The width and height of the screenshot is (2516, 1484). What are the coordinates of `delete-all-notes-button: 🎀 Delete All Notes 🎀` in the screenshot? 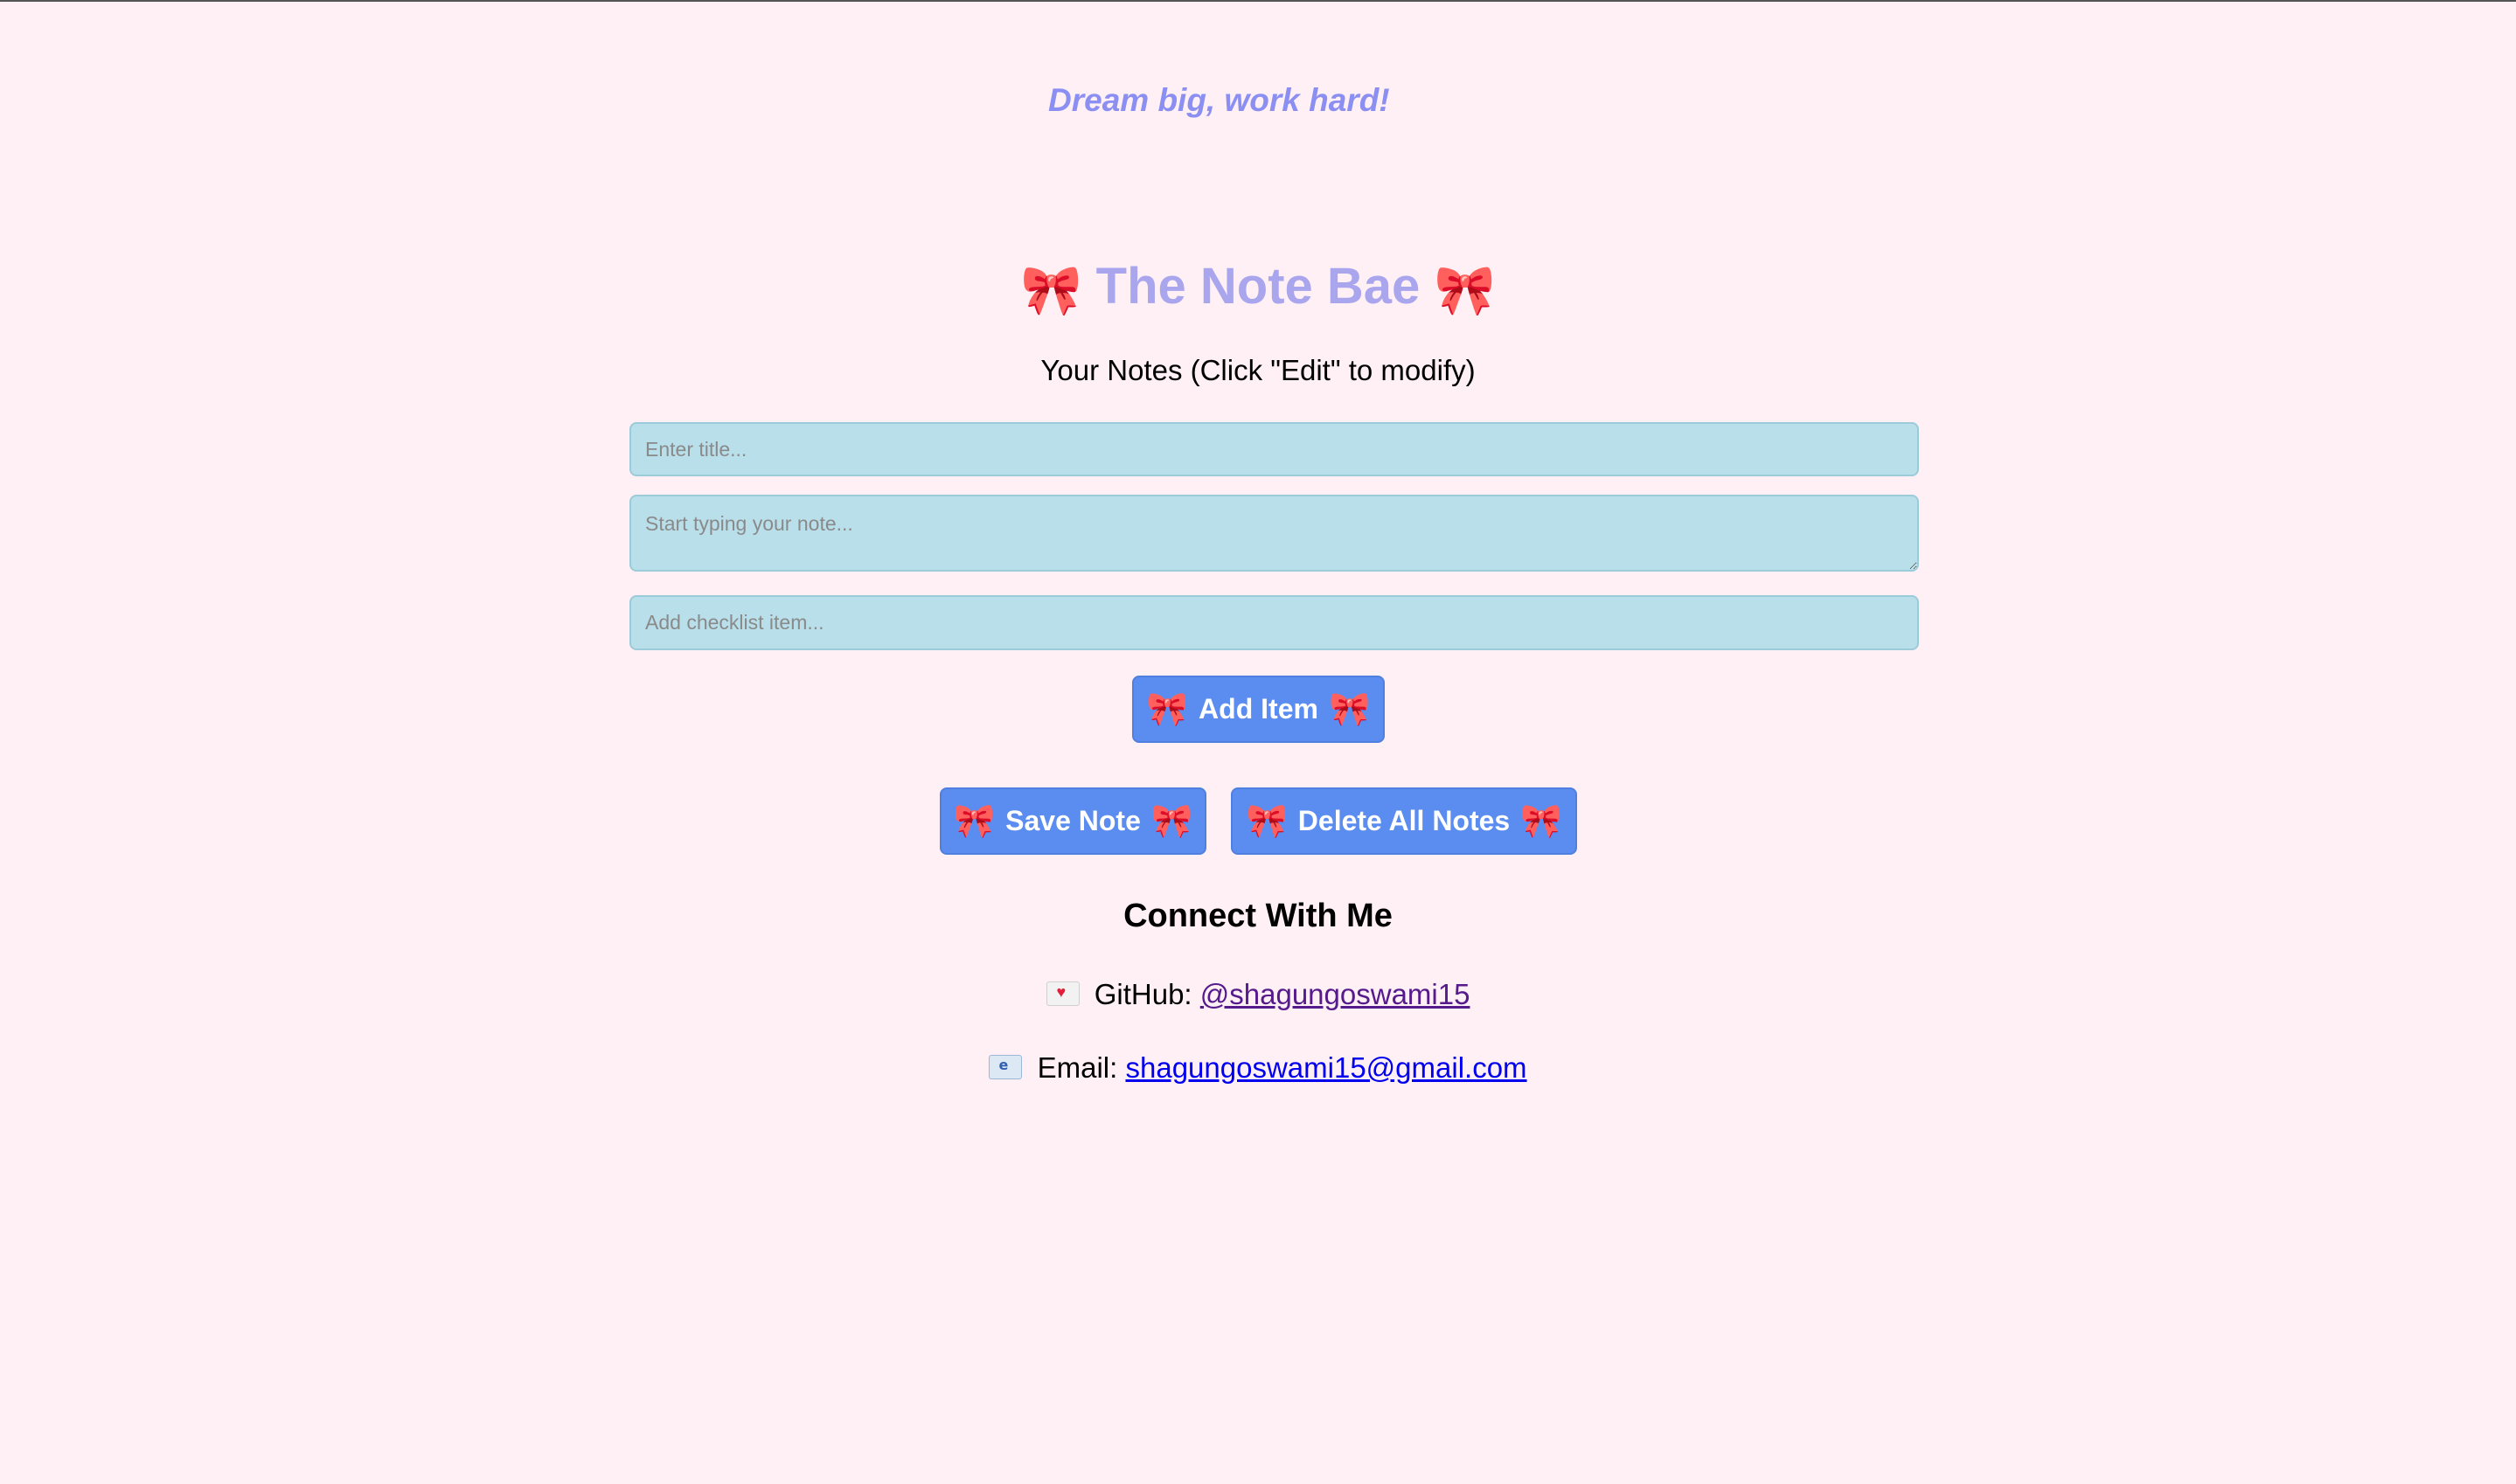 It's located at (1404, 821).